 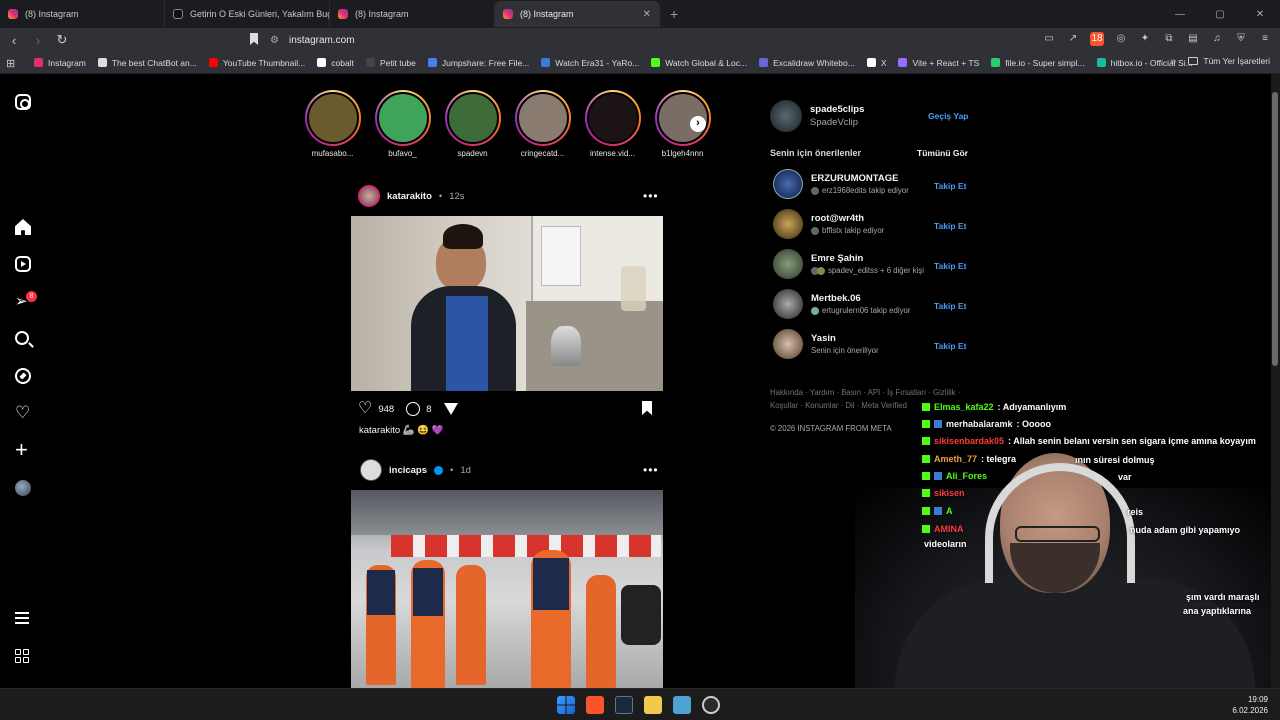 I want to click on brave-shields-icon: 18, so click(x=1097, y=39).